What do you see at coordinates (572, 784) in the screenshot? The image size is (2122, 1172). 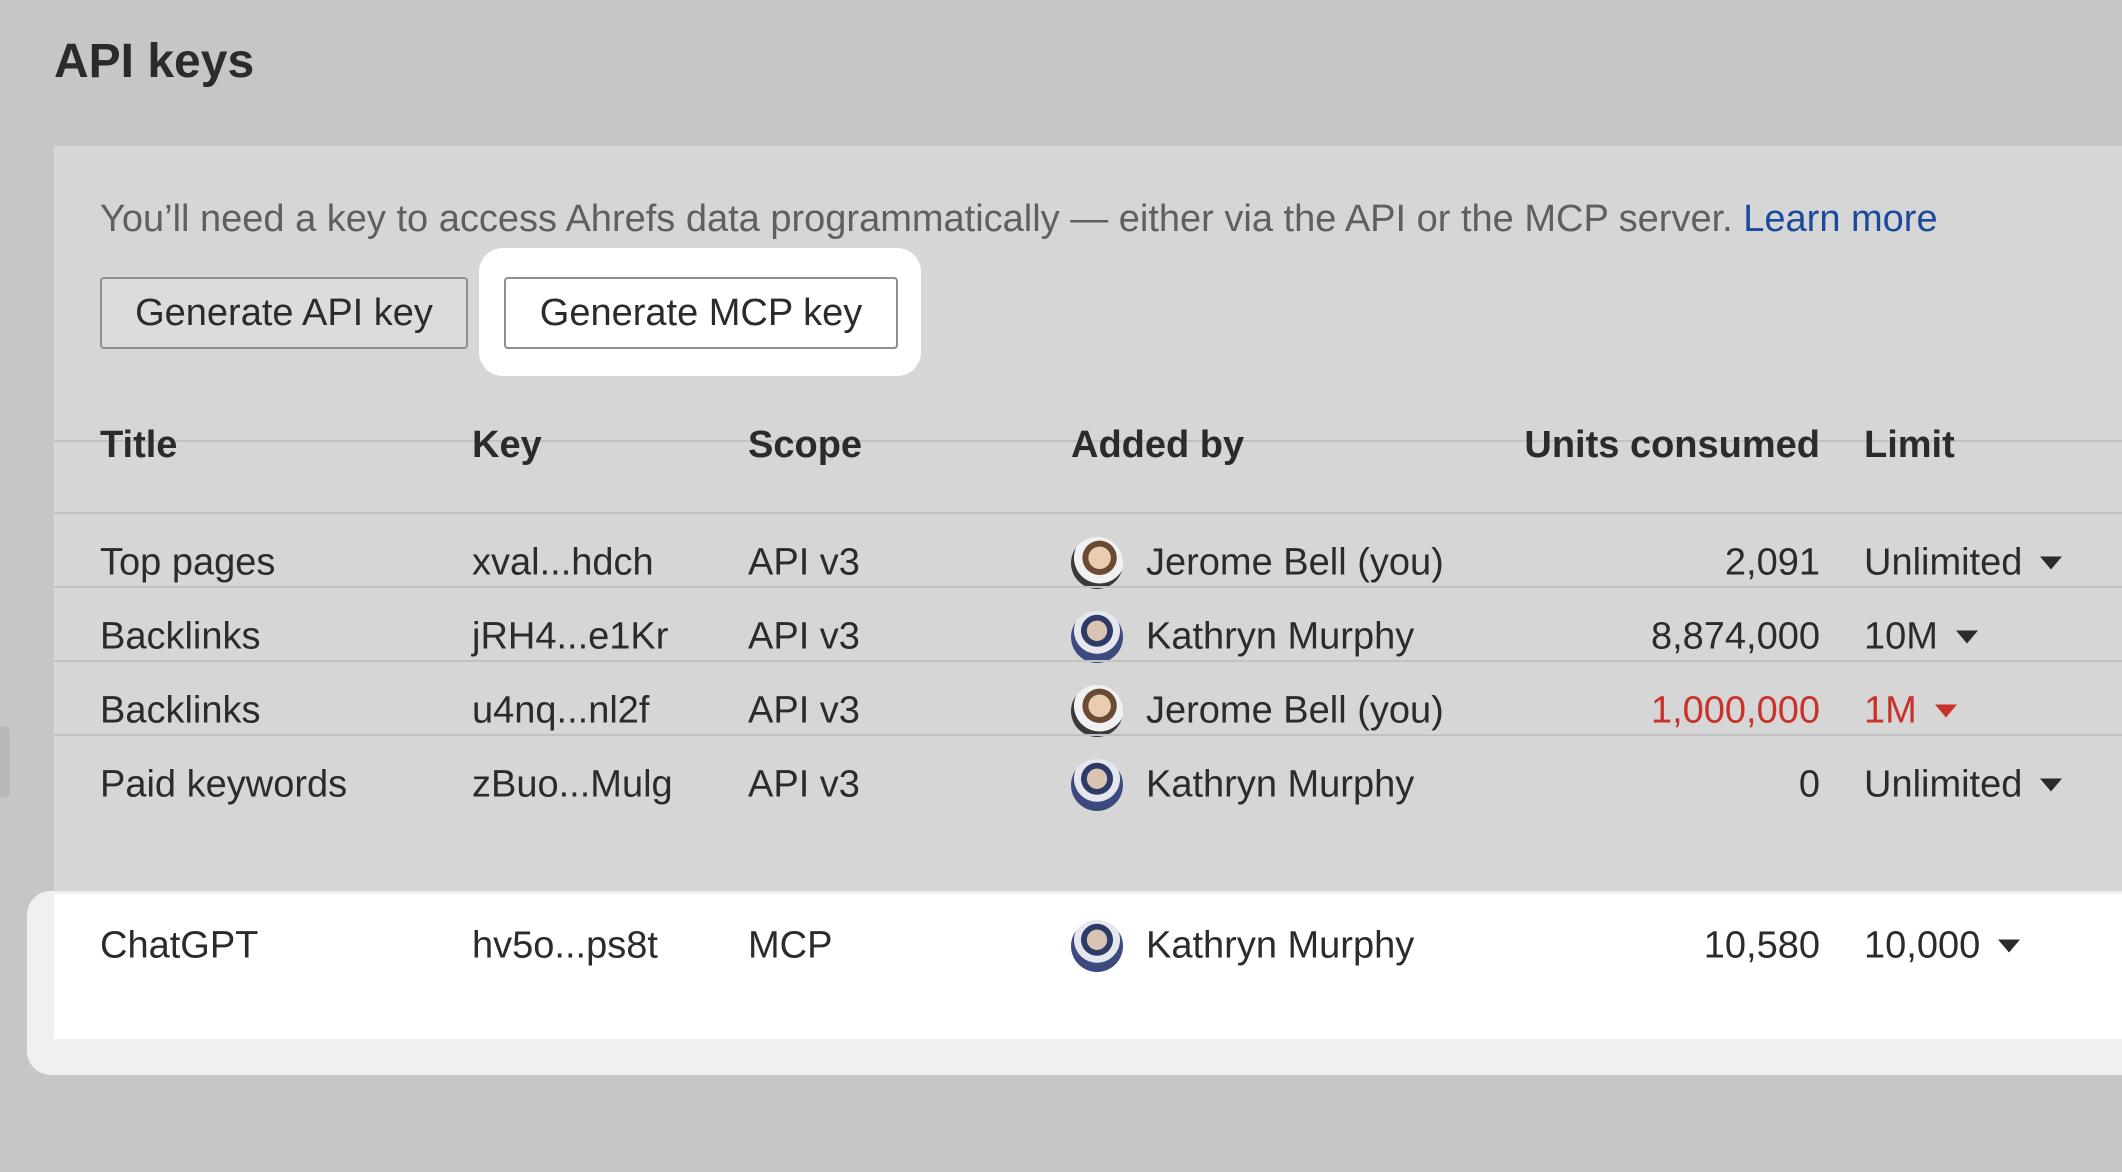 I see `row-key: zBuo...Mulg` at bounding box center [572, 784].